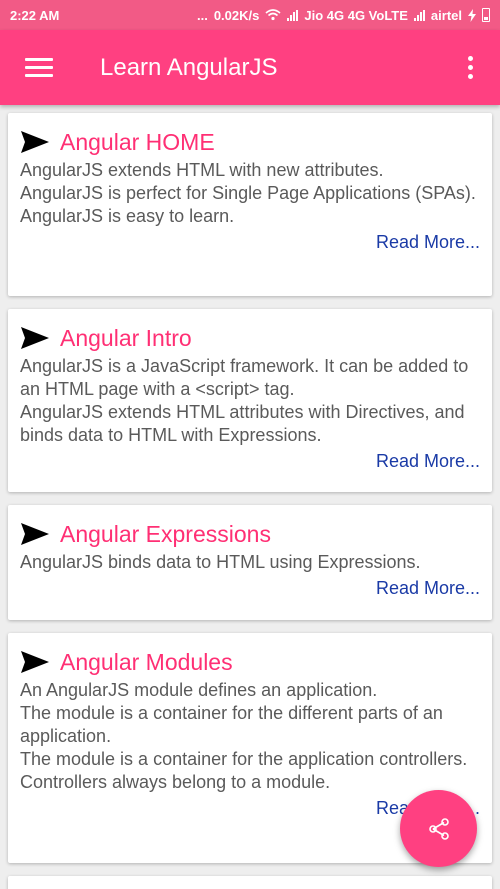  I want to click on card-title: Angular Expressions, so click(165, 533).